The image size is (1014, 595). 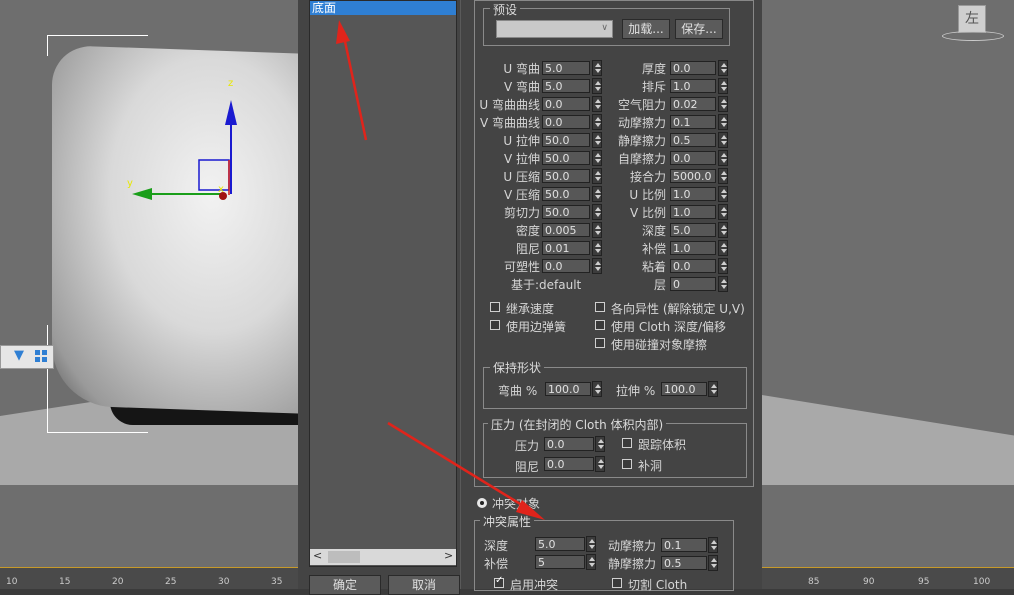 What do you see at coordinates (459, 466) in the screenshot?
I see `annotation-arrow-bottom` at bounding box center [459, 466].